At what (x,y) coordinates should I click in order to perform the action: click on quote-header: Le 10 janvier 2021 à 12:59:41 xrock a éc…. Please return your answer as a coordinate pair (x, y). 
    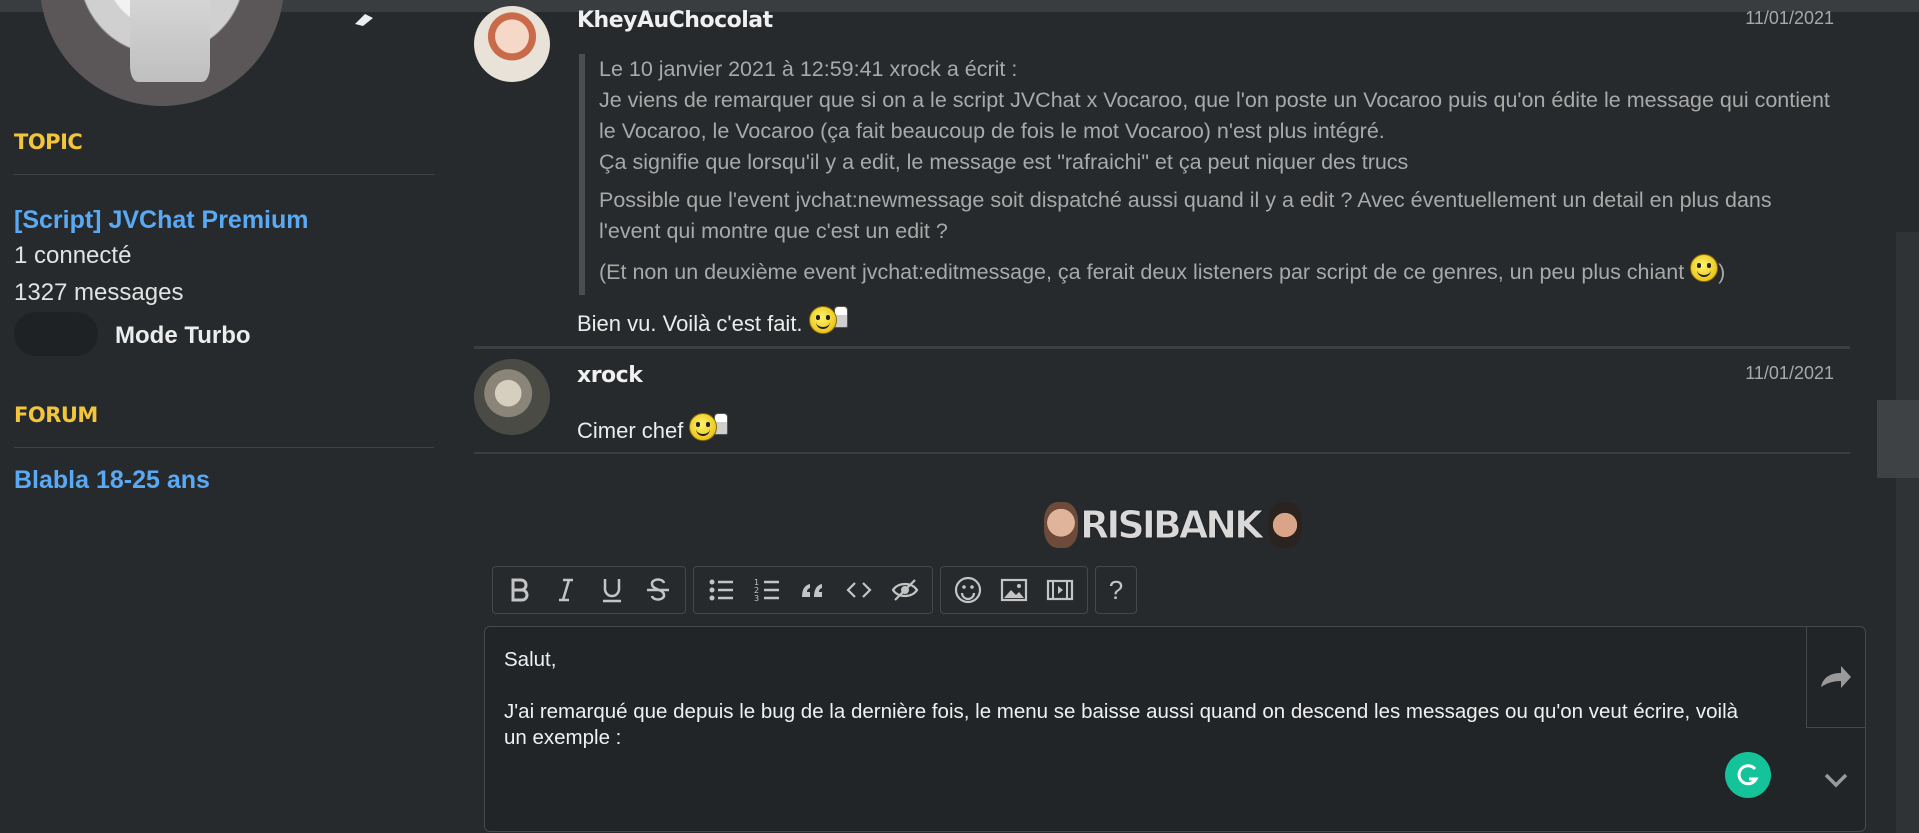
    Looking at the image, I should click on (808, 69).